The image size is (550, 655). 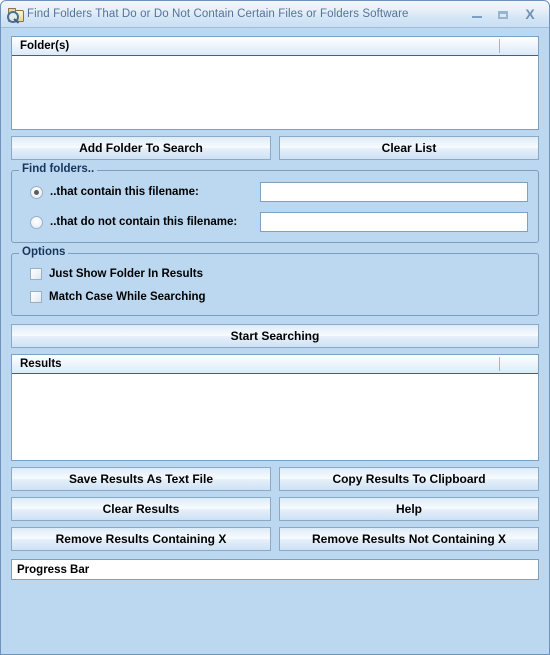 I want to click on checkbox-just-show-folder-label: Just Show Folder In Results, so click(x=126, y=273).